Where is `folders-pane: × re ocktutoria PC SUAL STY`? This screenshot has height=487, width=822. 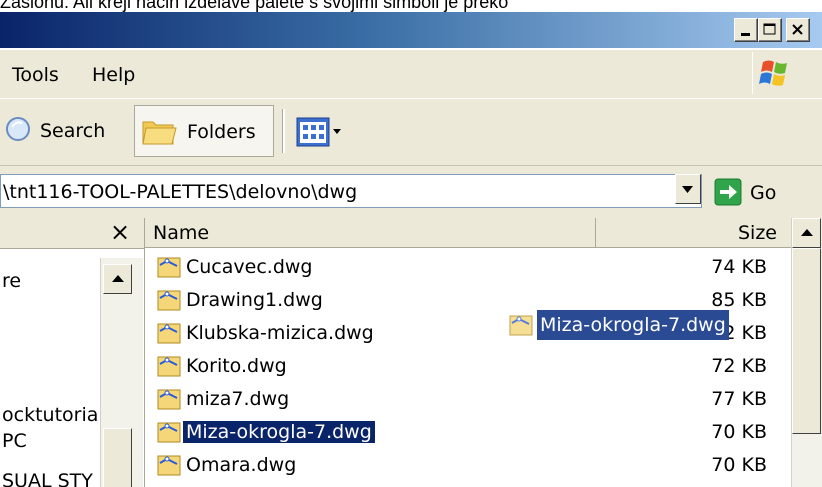 folders-pane: × re ocktutoria PC SUAL STY is located at coordinates (72, 352).